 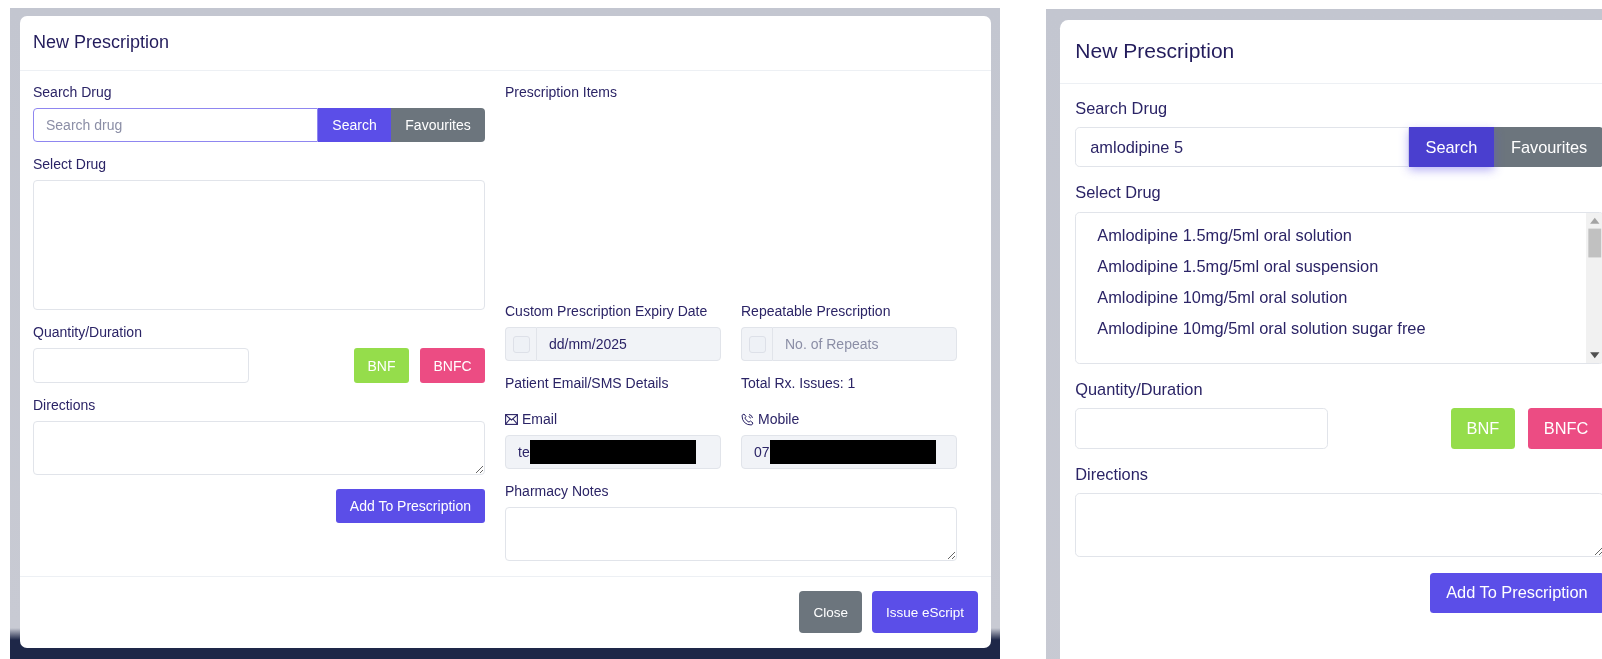 What do you see at coordinates (830, 612) in the screenshot?
I see `close-button: Close` at bounding box center [830, 612].